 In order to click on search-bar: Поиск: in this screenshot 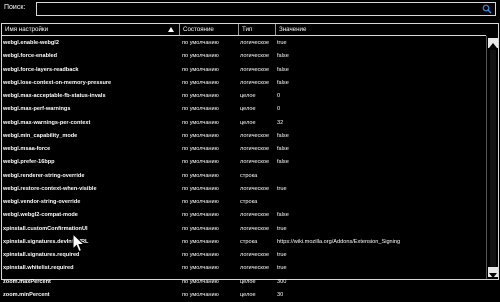, I will do `click(250, 10)`.